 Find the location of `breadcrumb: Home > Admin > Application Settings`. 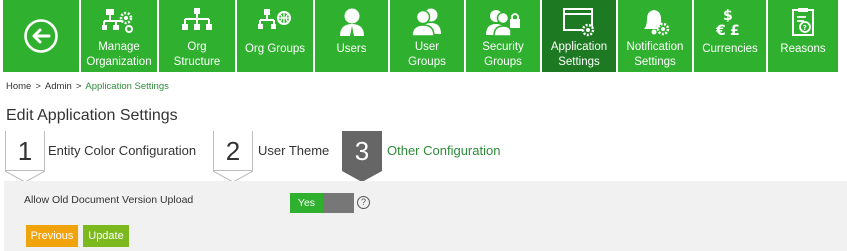

breadcrumb: Home > Admin > Application Settings is located at coordinates (87, 86).